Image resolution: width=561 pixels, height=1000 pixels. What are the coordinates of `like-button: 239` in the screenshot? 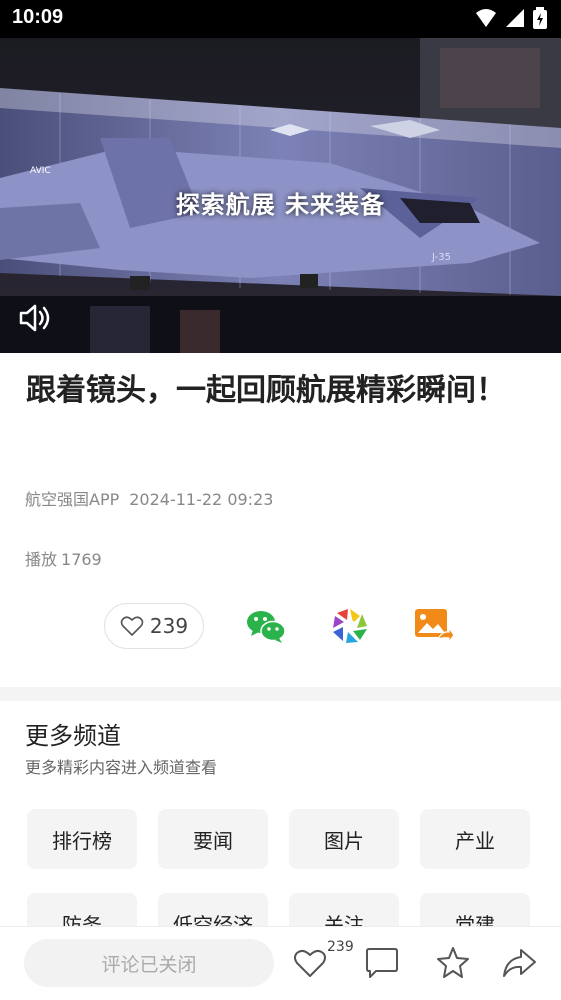 It's located at (154, 626).